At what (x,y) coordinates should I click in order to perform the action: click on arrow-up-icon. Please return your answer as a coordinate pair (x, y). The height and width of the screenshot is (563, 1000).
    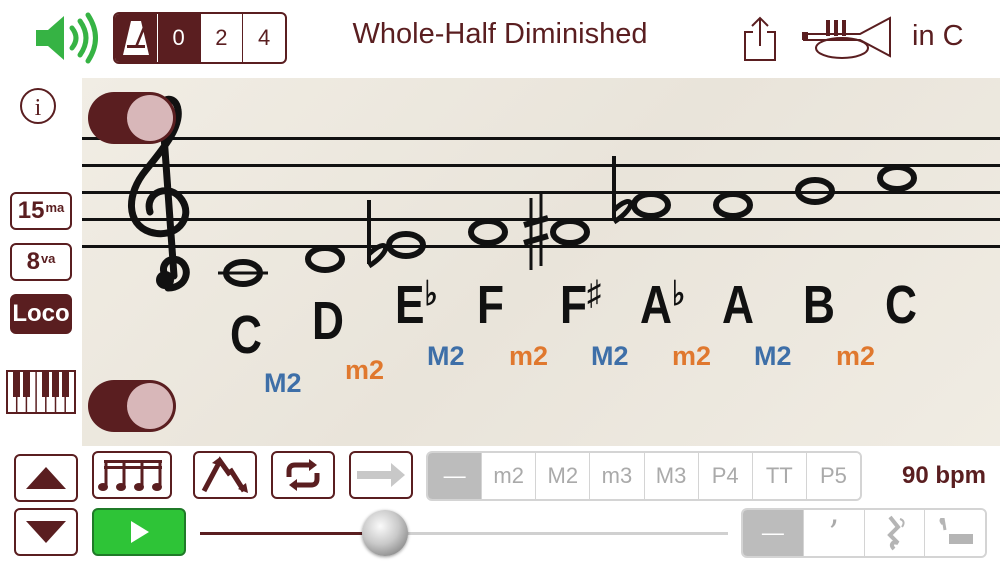
    Looking at the image, I should click on (46, 478).